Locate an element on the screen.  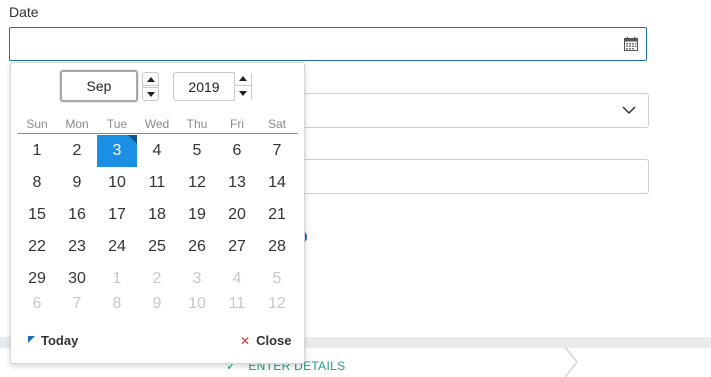
day-cell: 20 is located at coordinates (237, 215).